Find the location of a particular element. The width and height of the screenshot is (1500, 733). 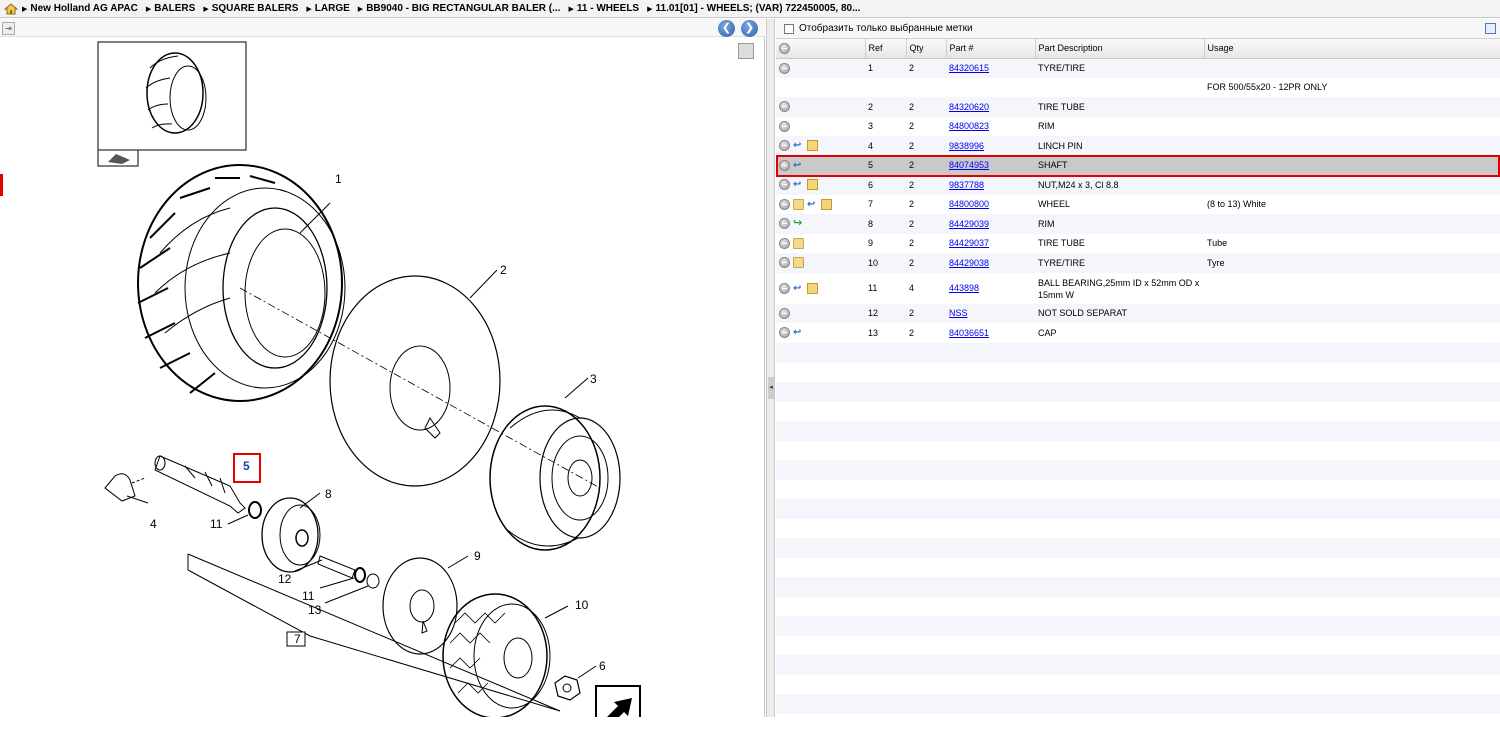

next-diagram-button: ❯ is located at coordinates (749, 28).